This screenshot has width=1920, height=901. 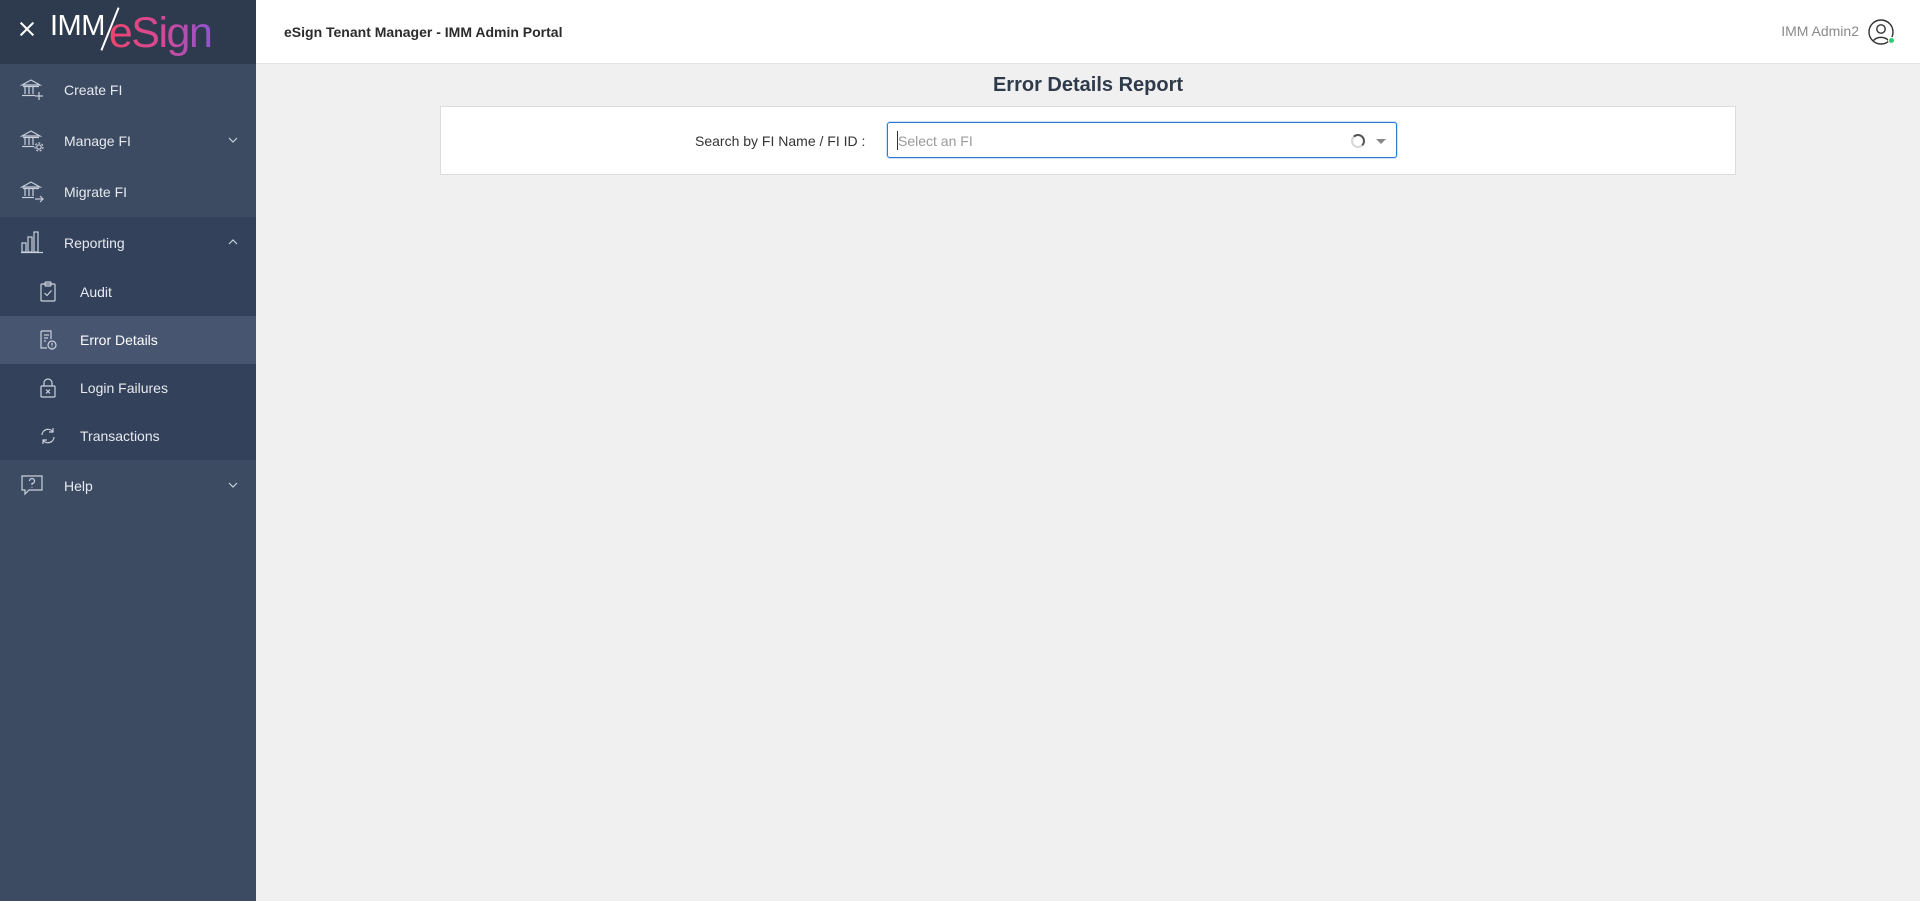 I want to click on lock-x-icon, so click(x=48, y=388).